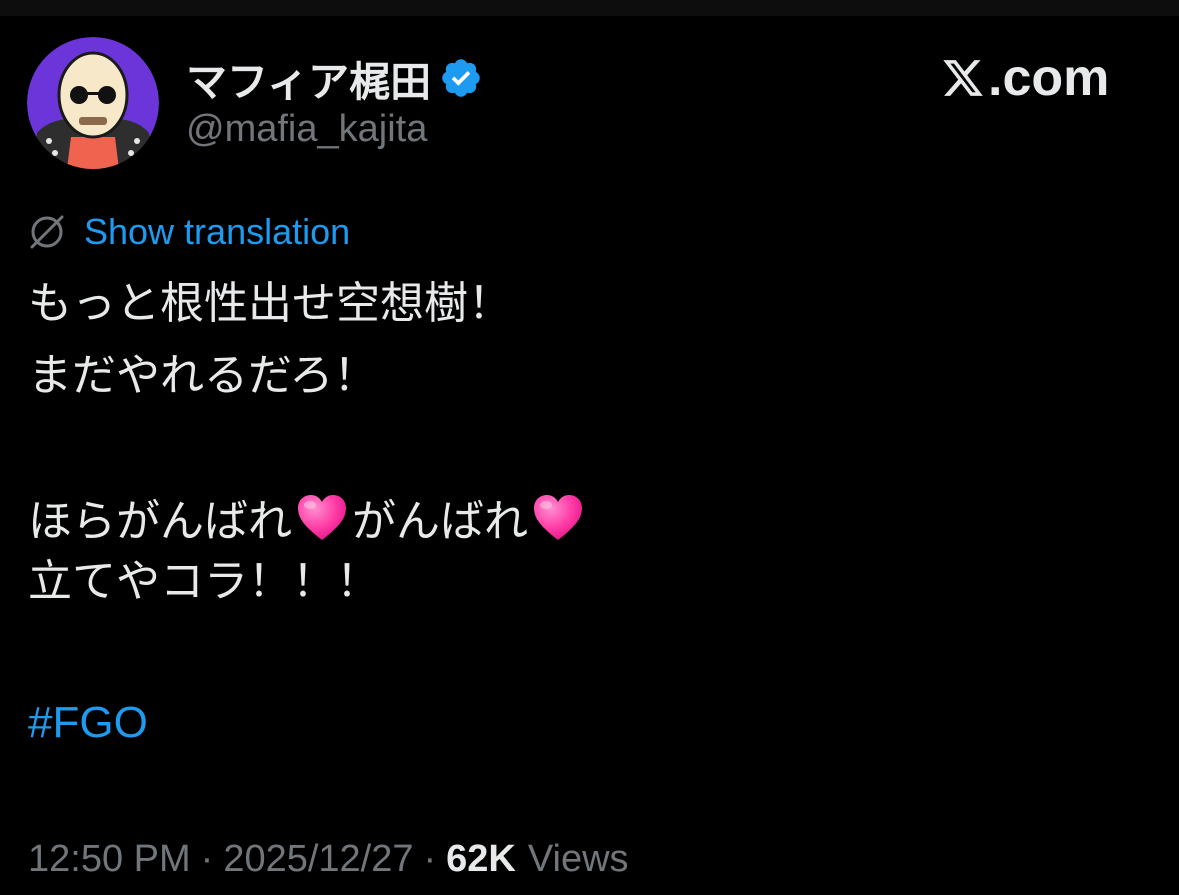 This screenshot has width=1179, height=895. Describe the element at coordinates (440, 521) in the screenshot. I see `tweet-line-3-part-2: がんばれ` at that location.